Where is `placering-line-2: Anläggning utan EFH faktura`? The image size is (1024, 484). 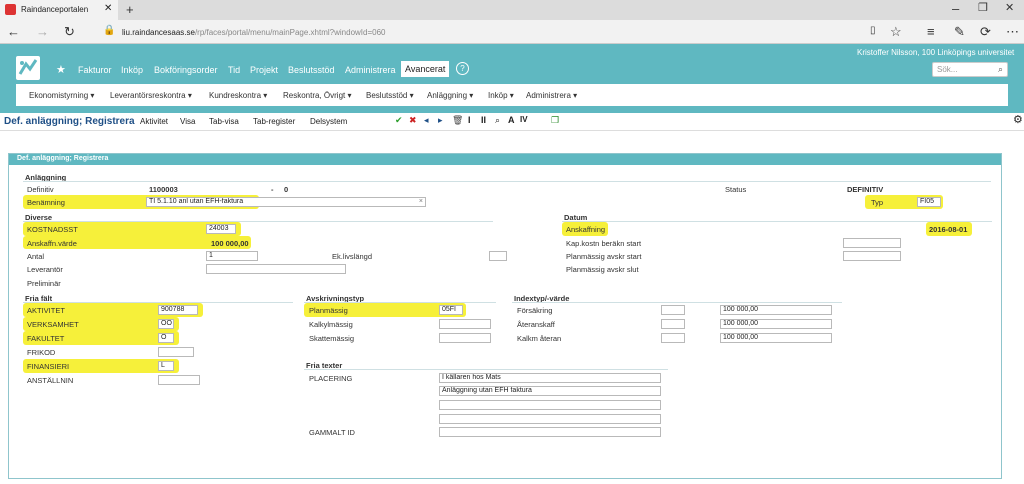
placering-line-2: Anläggning utan EFH faktura is located at coordinates (550, 391).